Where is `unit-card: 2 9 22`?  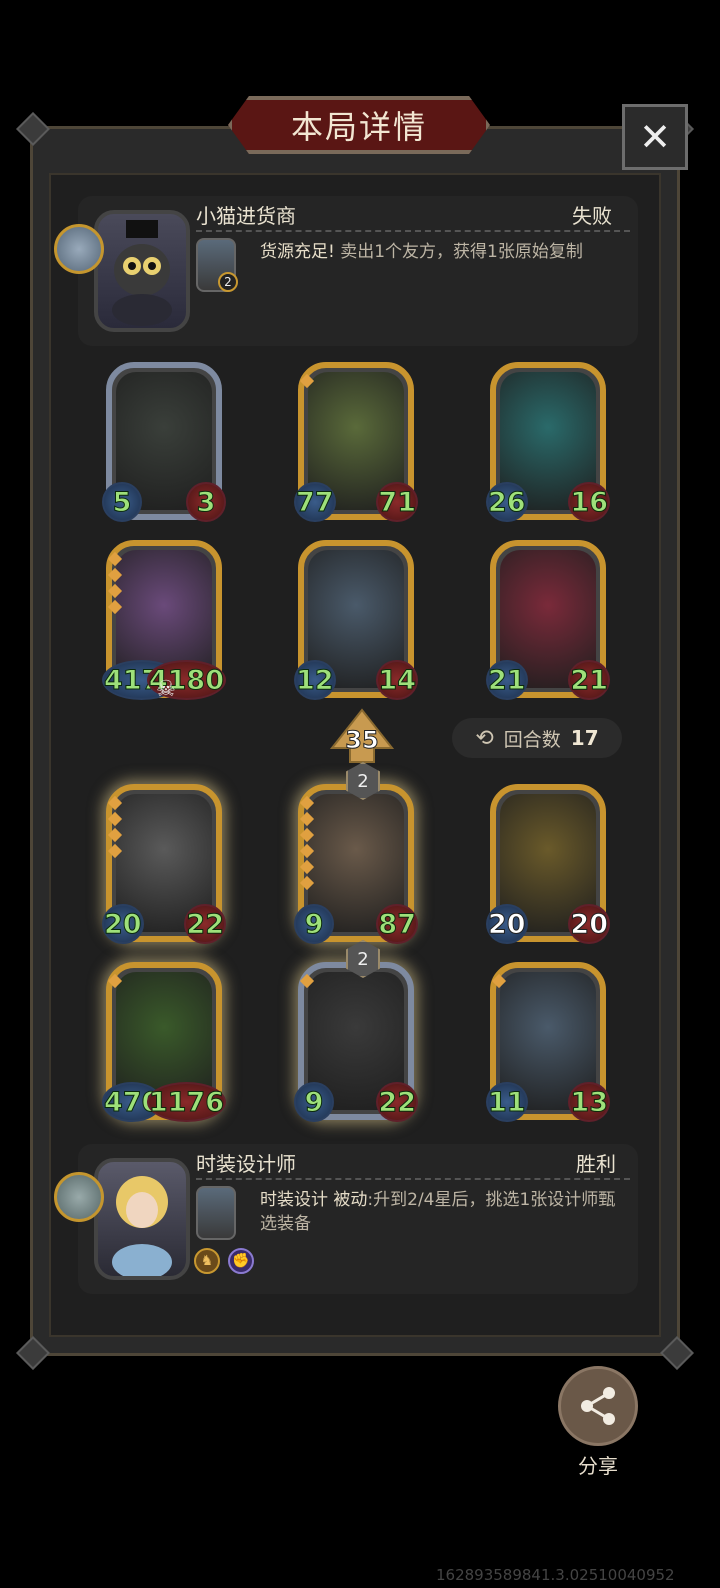 unit-card: 2 9 22 is located at coordinates (356, 1031).